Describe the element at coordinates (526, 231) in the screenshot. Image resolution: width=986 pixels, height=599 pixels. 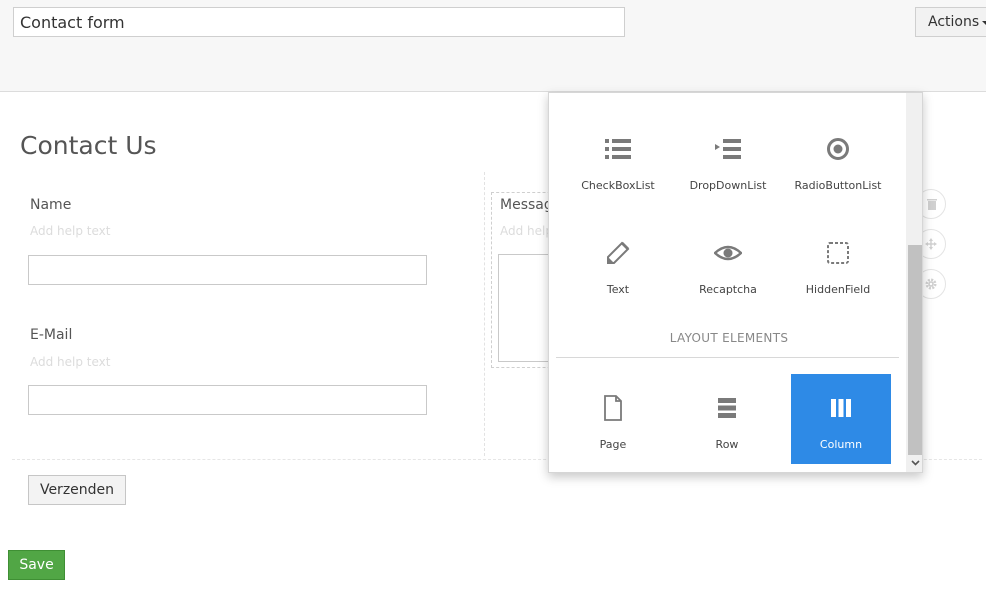
I see `message-help-text: Add help` at that location.